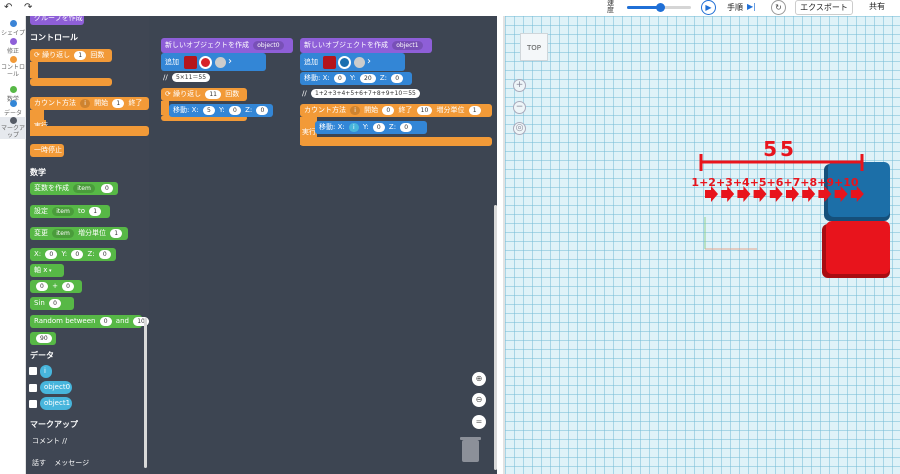  Describe the element at coordinates (339, 78) in the screenshot. I see `move-x: 0` at that location.